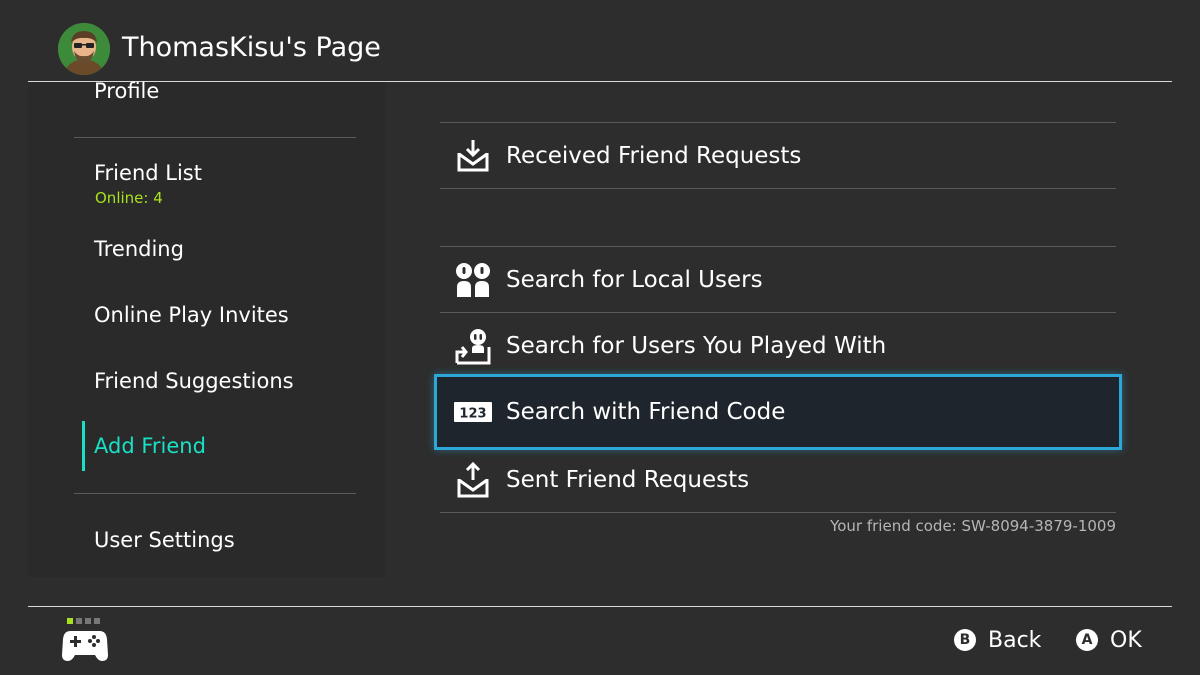 The height and width of the screenshot is (675, 1200). I want to click on outbox-upload-icon, so click(473, 479).